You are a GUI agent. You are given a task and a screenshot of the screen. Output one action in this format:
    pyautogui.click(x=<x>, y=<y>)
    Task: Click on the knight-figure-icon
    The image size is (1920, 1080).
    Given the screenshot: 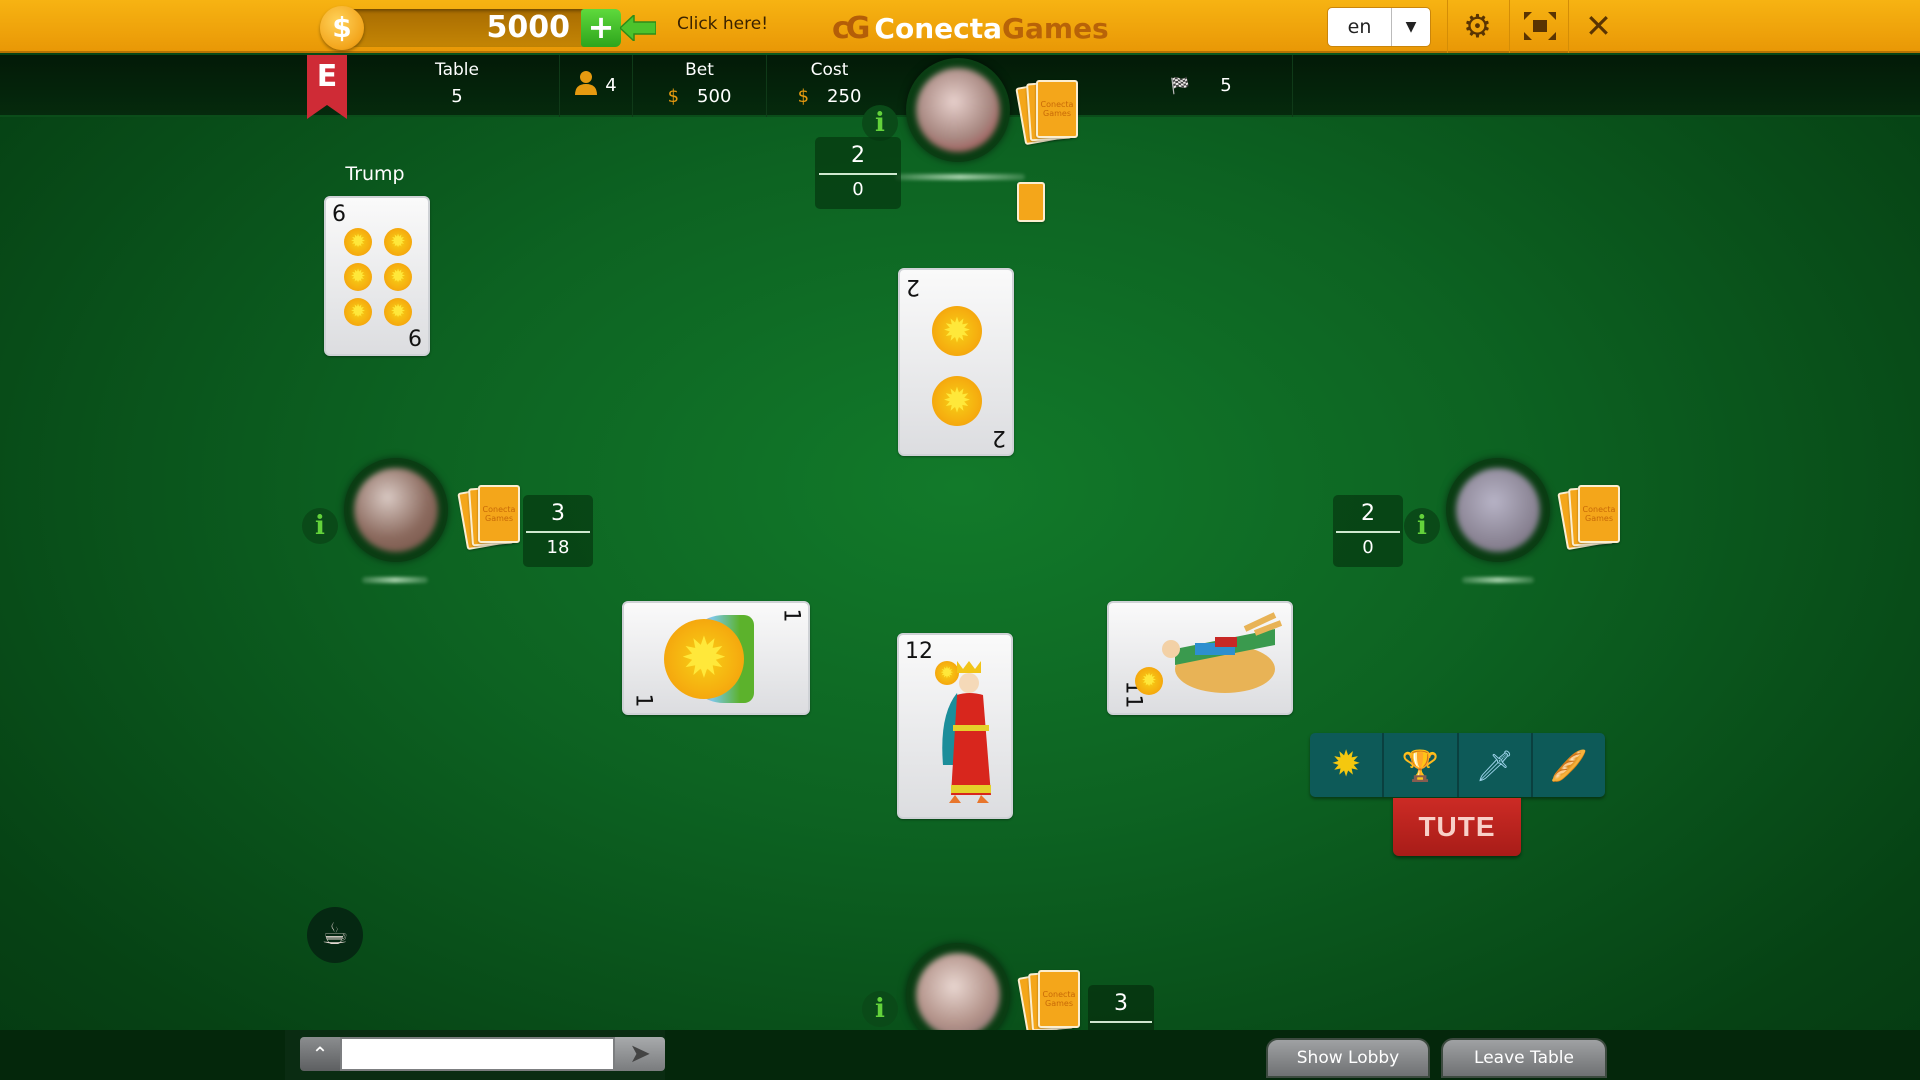 What is the action you would take?
    pyautogui.click(x=1222, y=652)
    